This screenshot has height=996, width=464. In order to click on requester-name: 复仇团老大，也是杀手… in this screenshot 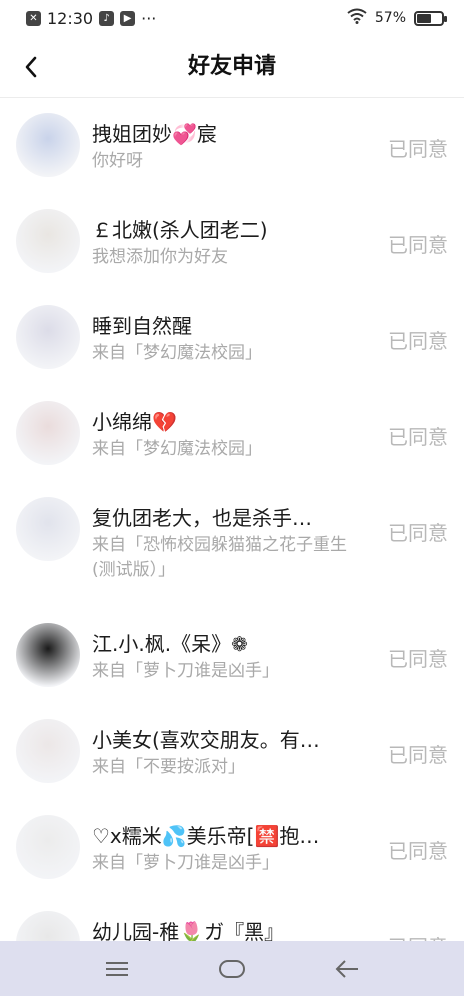, I will do `click(202, 518)`.